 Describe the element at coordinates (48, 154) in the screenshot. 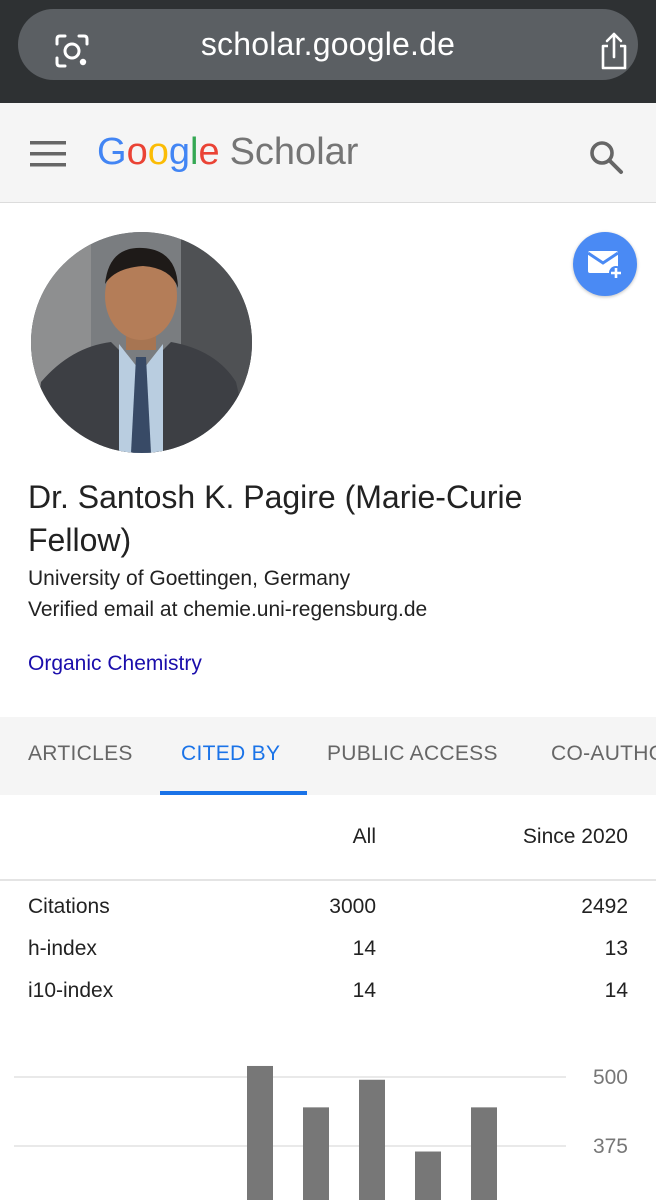

I see `menu-icon` at that location.